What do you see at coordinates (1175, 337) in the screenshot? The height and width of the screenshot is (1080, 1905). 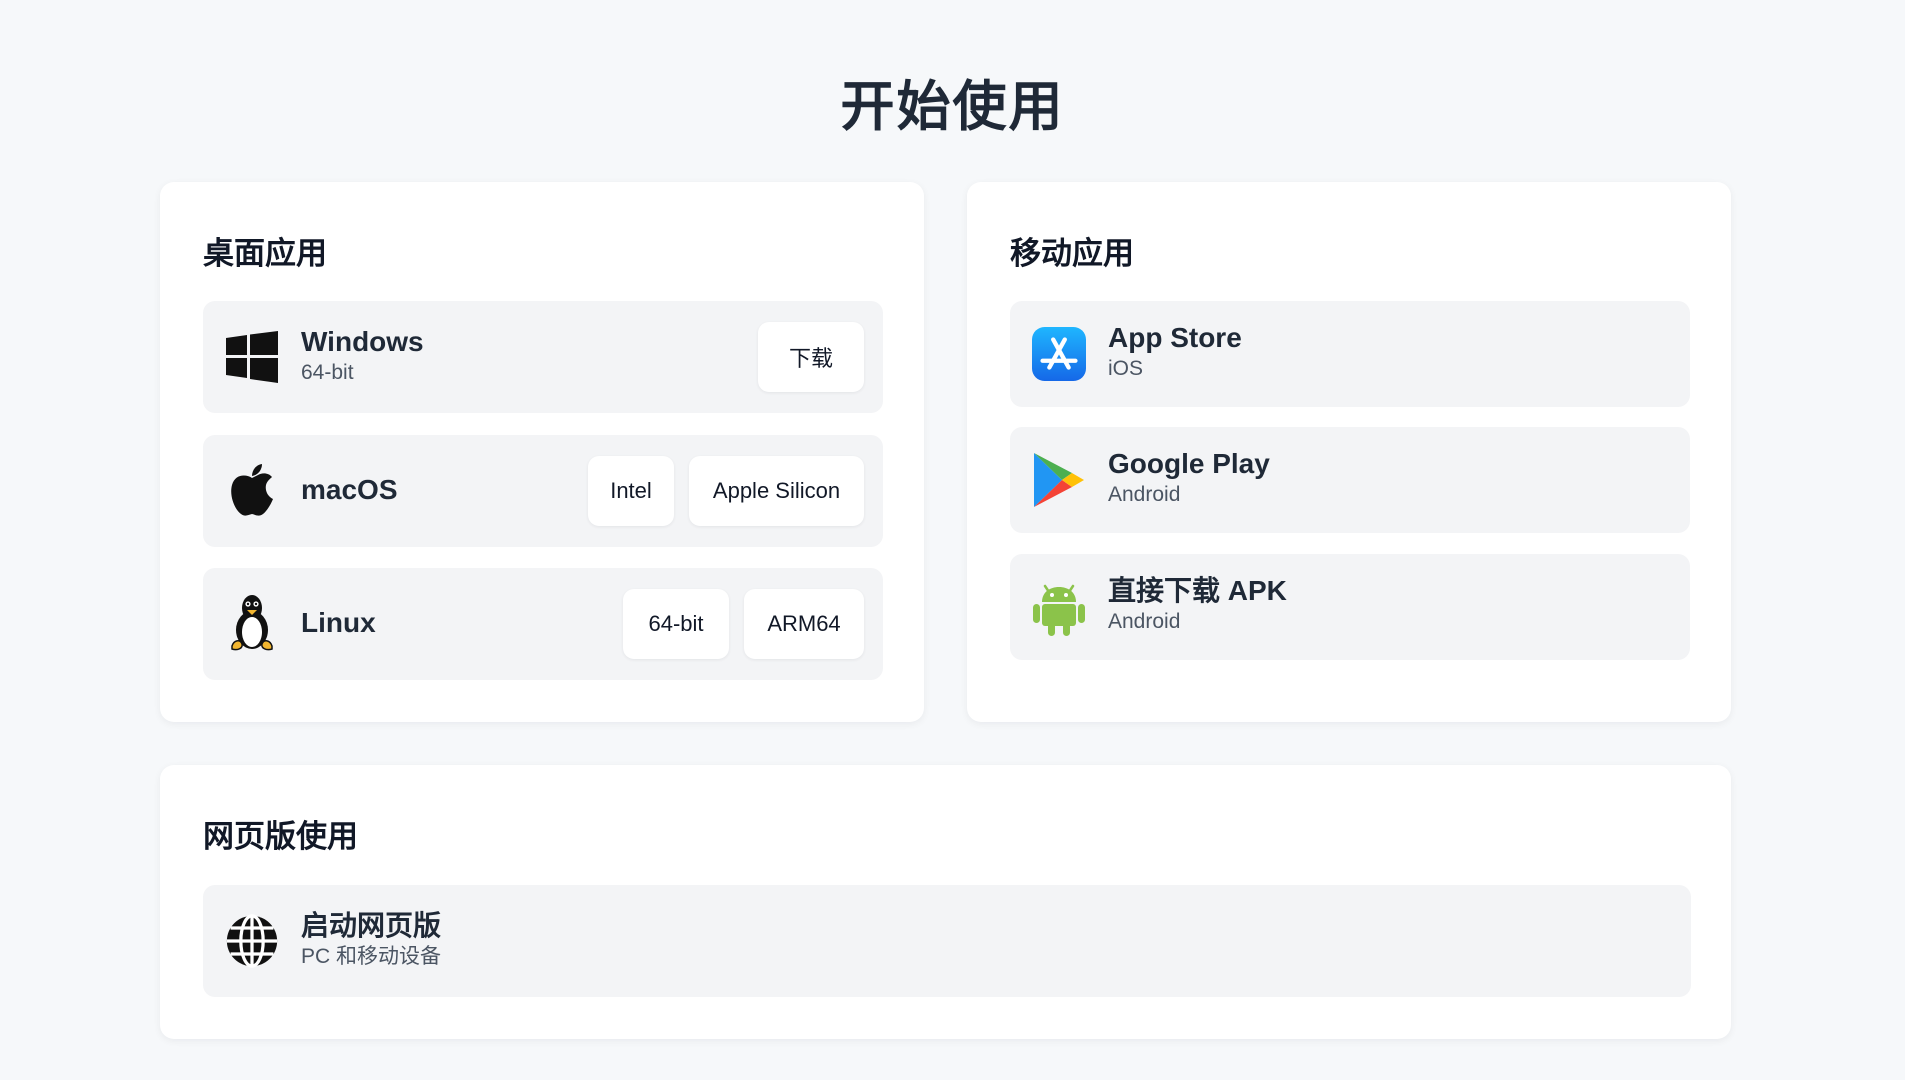 I see `app-store-name: App Store` at bounding box center [1175, 337].